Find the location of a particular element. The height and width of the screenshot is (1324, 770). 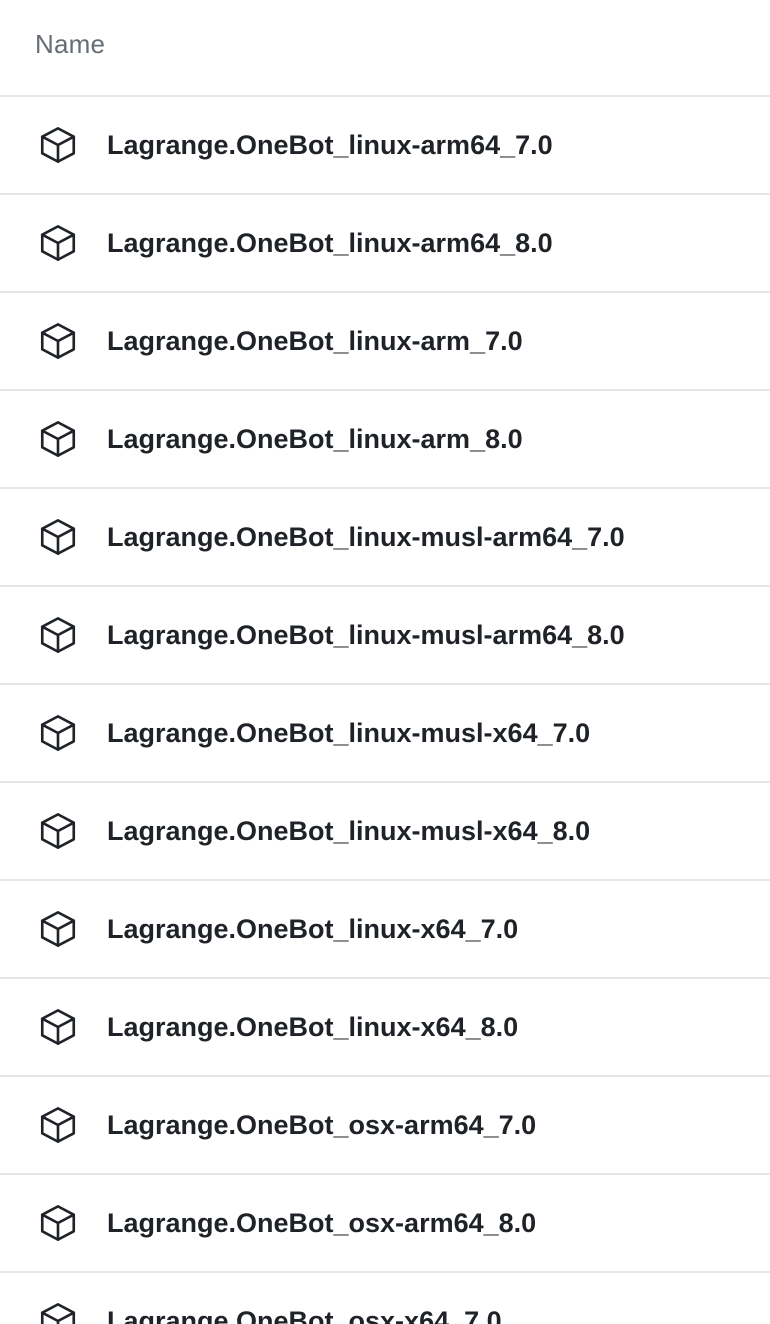

name-column-header: Name is located at coordinates (70, 44).